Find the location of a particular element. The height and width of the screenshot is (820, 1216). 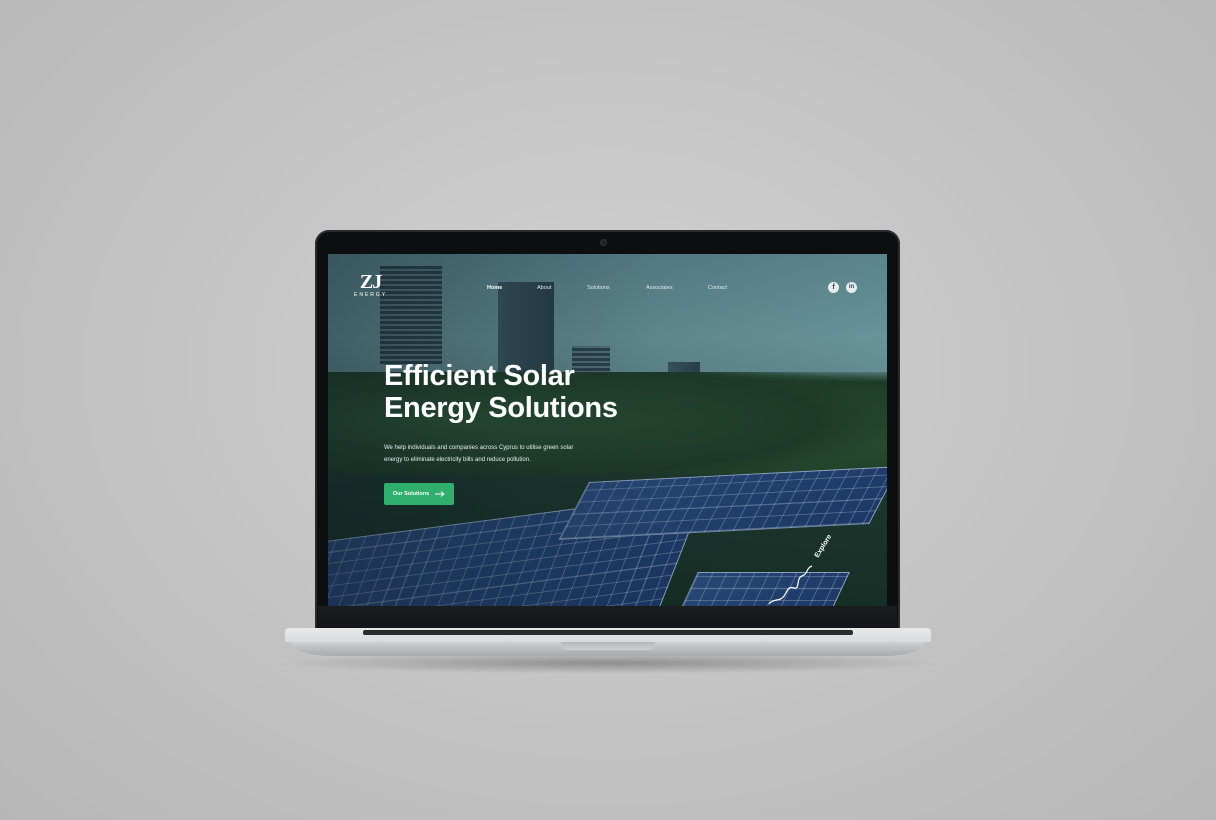

squiggle-line-icon is located at coordinates (790, 585).